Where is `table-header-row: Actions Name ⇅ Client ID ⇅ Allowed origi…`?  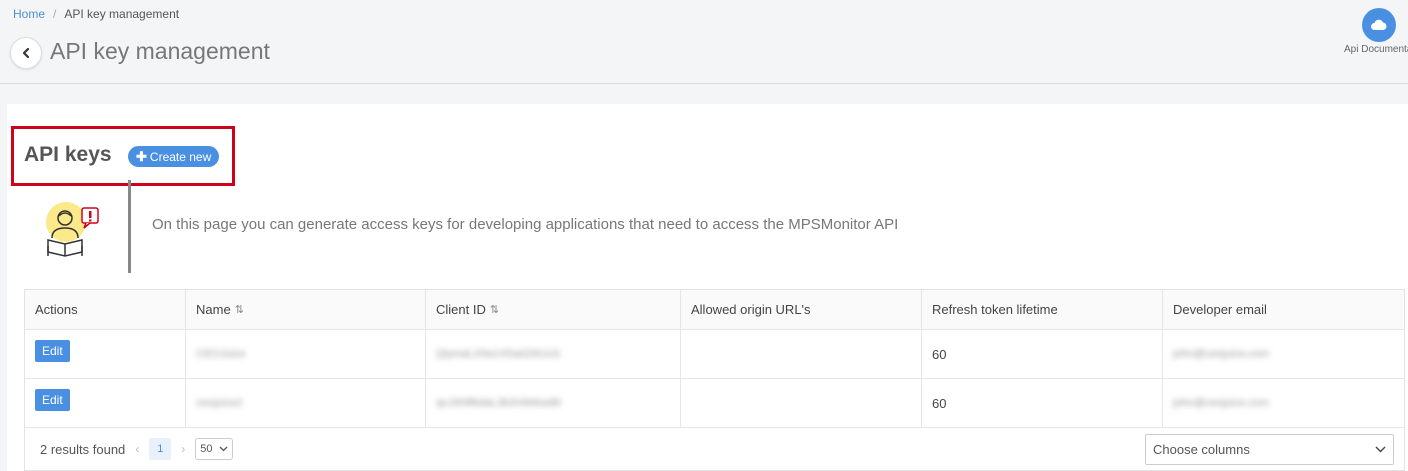
table-header-row: Actions Name ⇅ Client ID ⇅ Allowed origi… is located at coordinates (714, 310).